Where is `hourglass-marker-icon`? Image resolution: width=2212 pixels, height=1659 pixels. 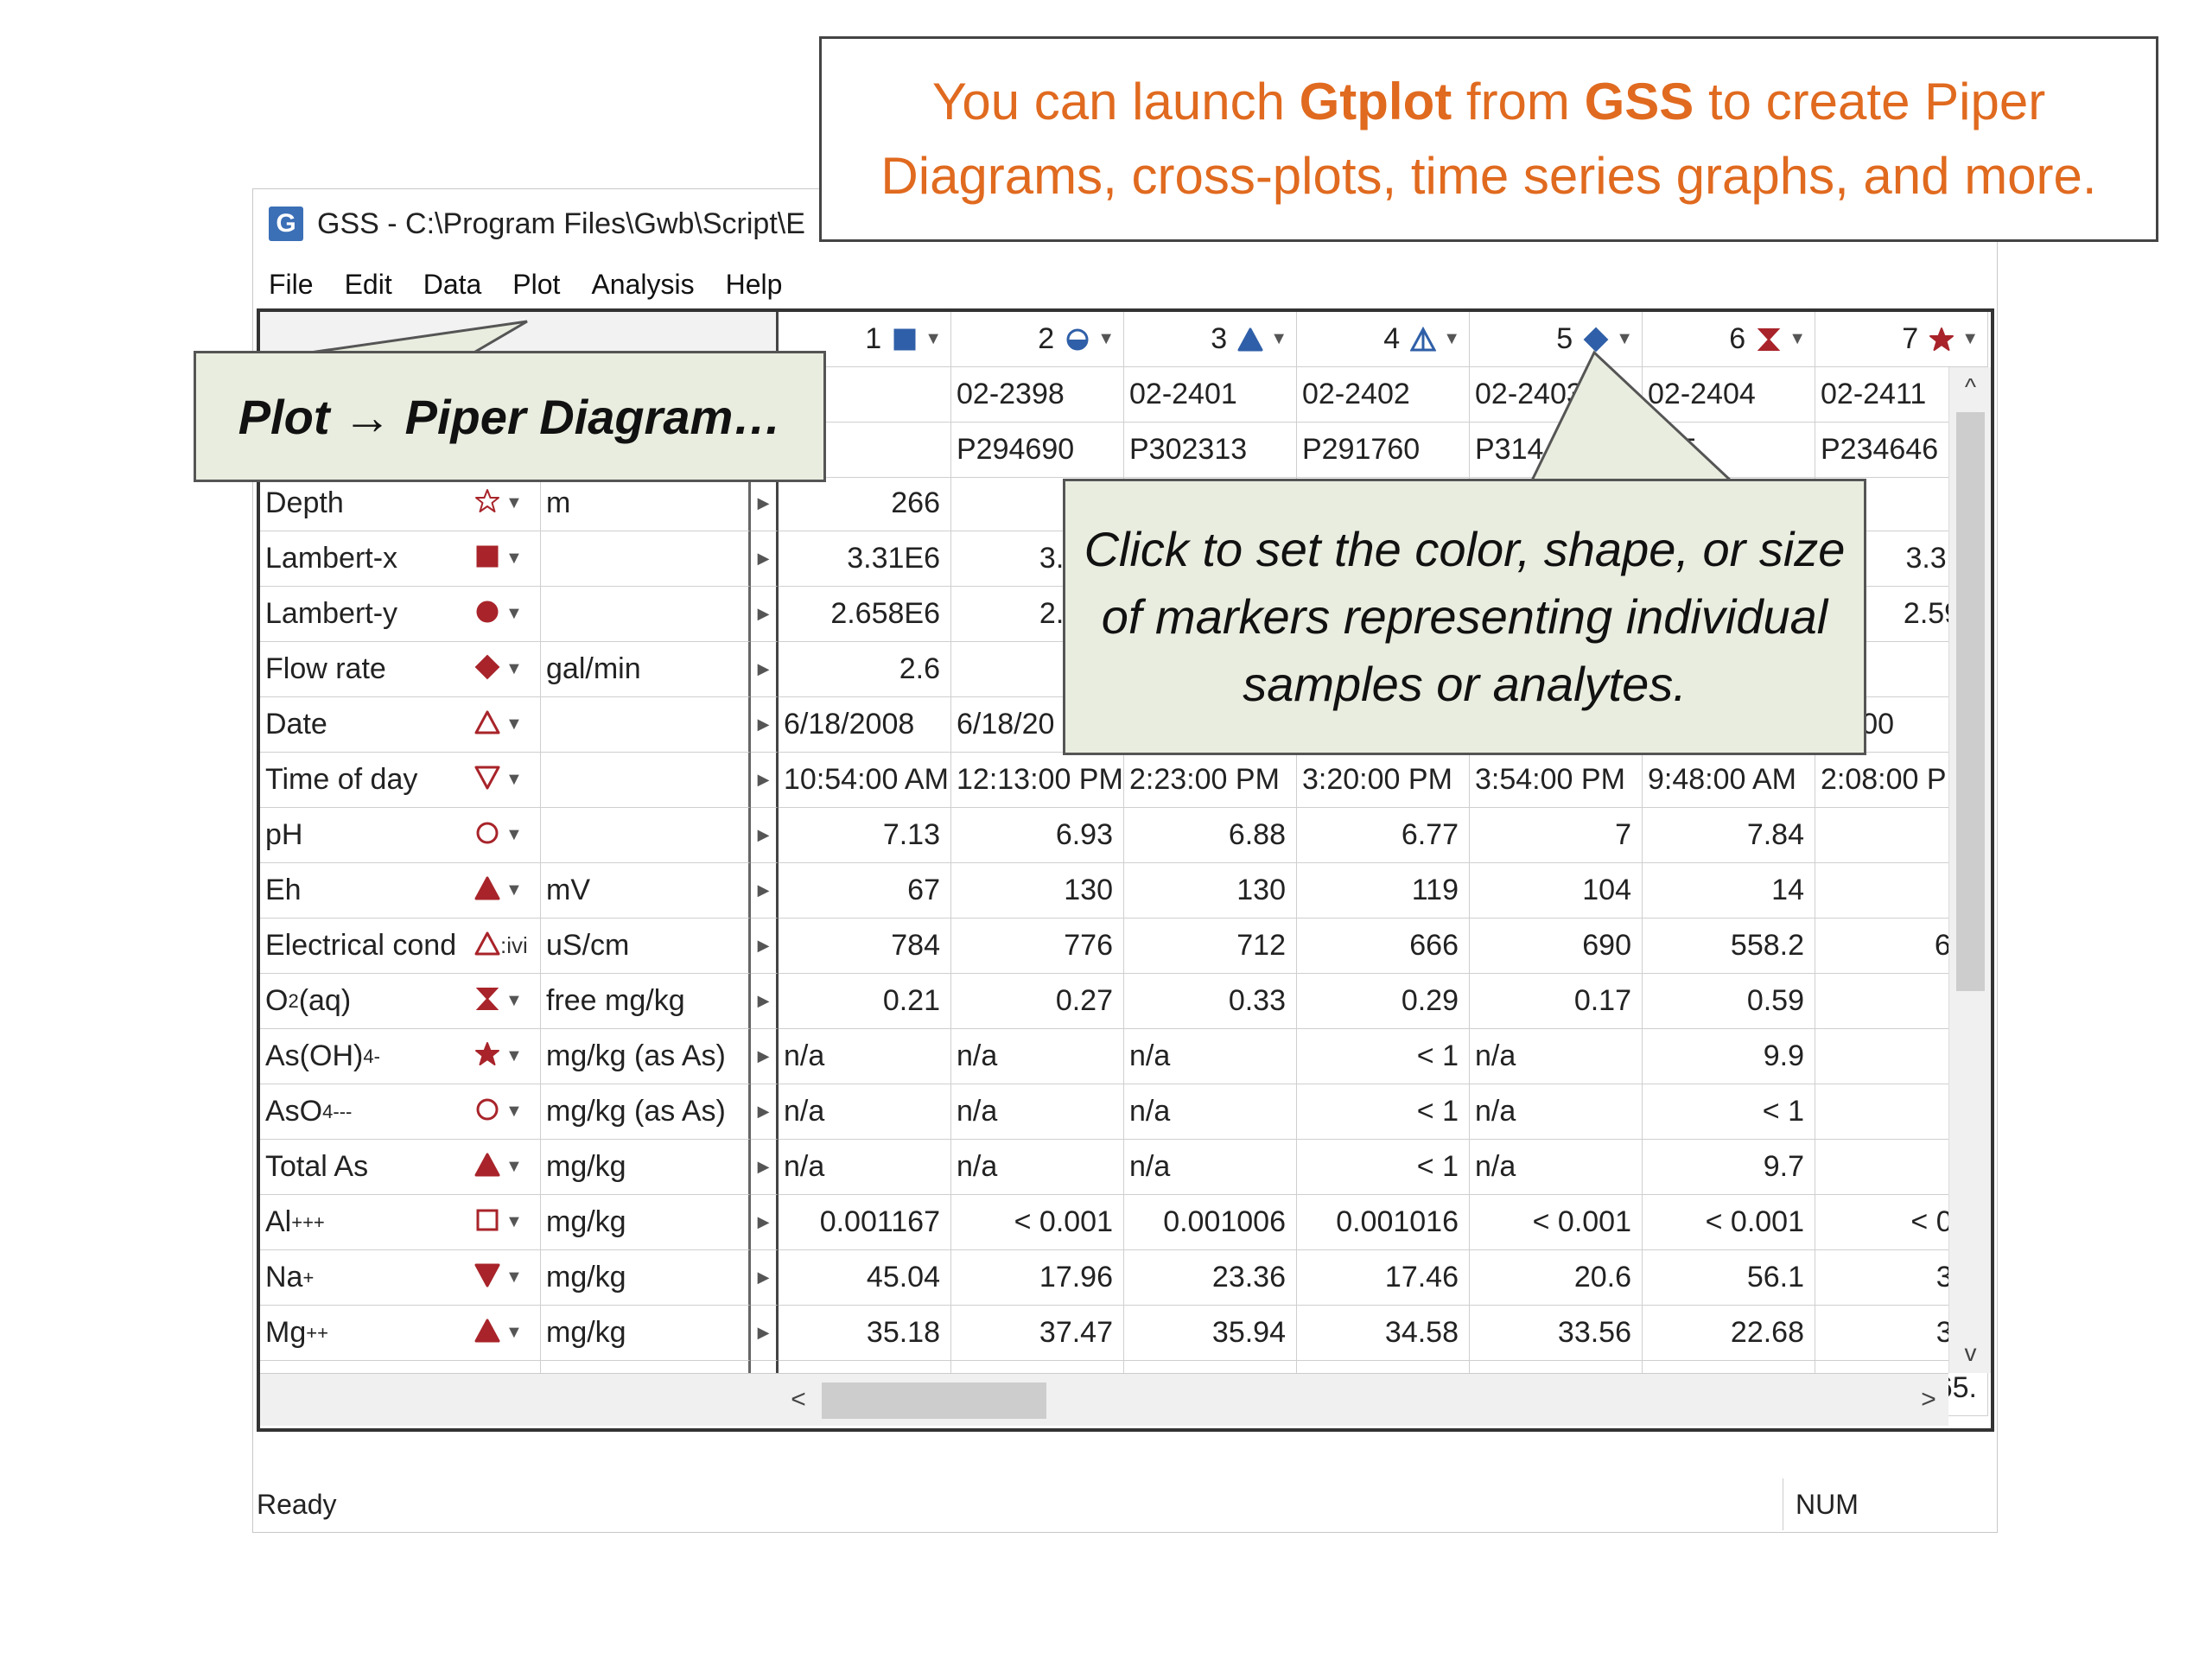
hourglass-marker-icon is located at coordinates (487, 1001).